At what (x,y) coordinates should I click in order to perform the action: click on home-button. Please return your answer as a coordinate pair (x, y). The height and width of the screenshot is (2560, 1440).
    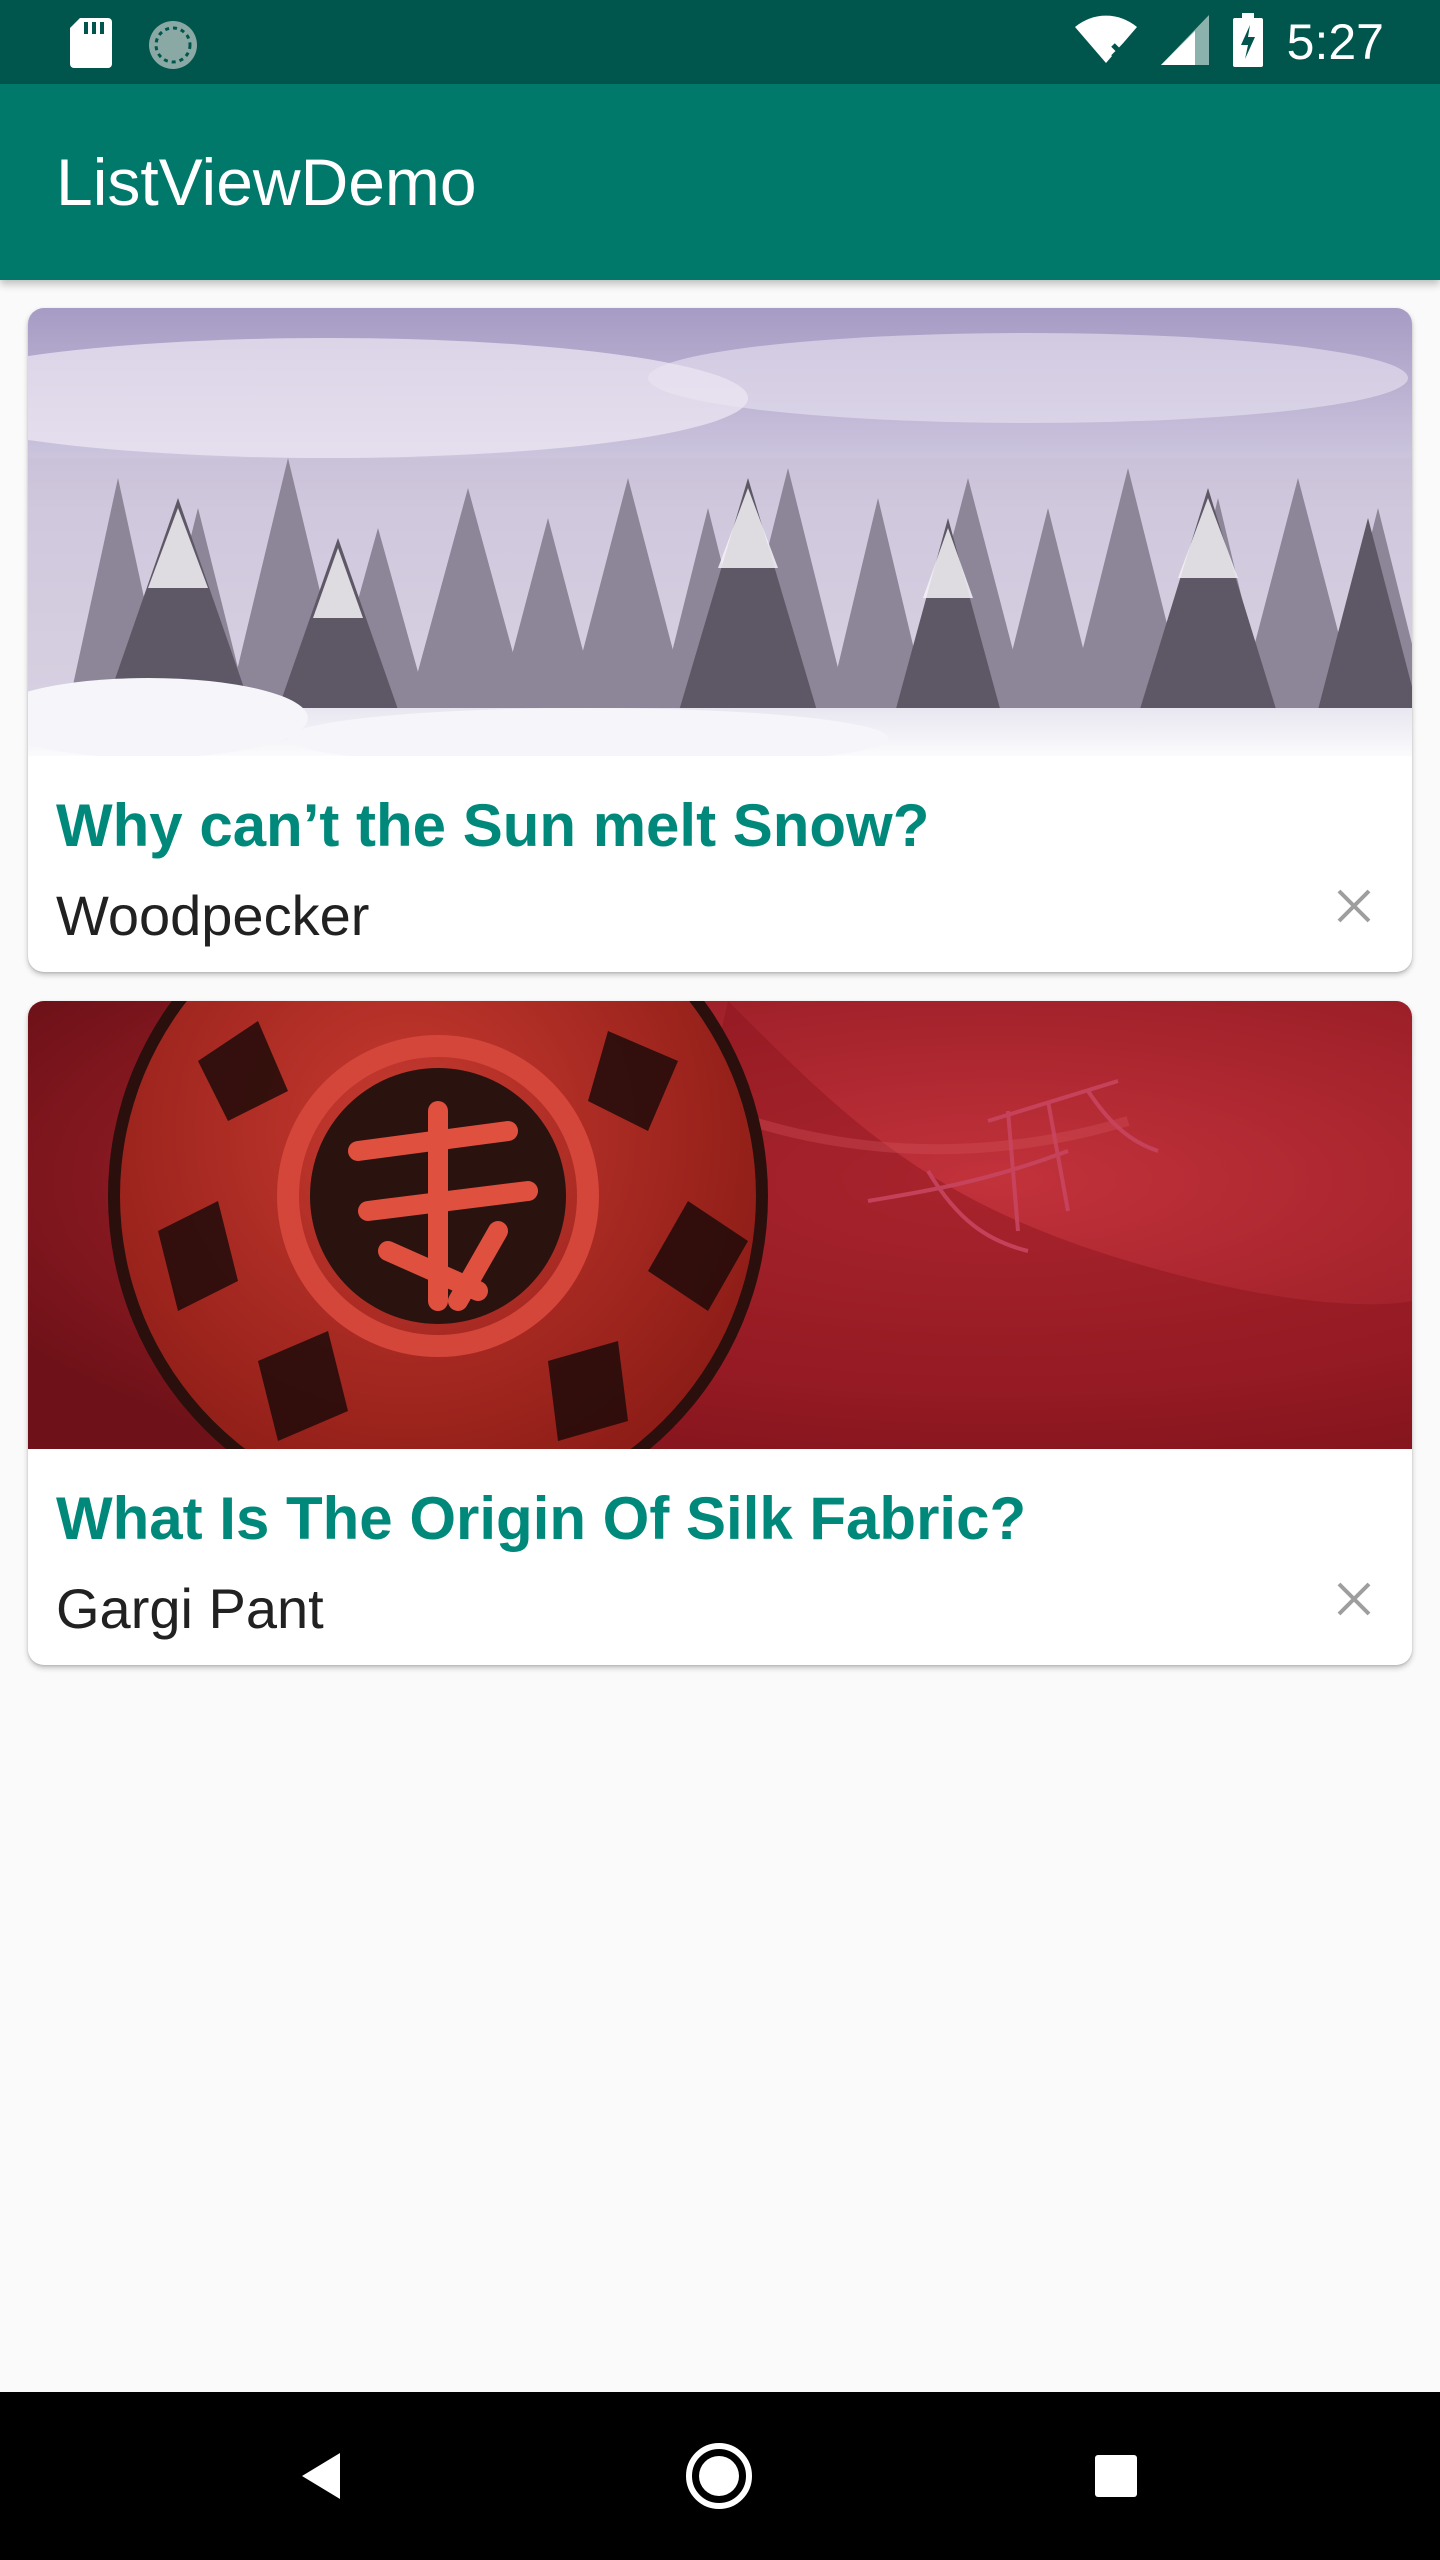
    Looking at the image, I should click on (719, 2476).